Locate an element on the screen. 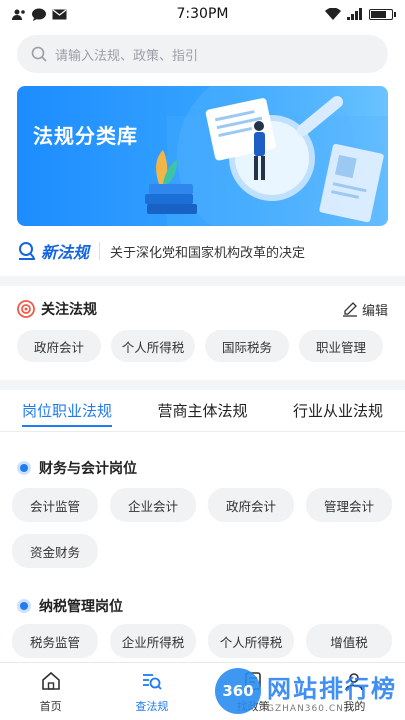 This screenshot has height=720, width=405. nav-home: 首页 is located at coordinates (50, 691).